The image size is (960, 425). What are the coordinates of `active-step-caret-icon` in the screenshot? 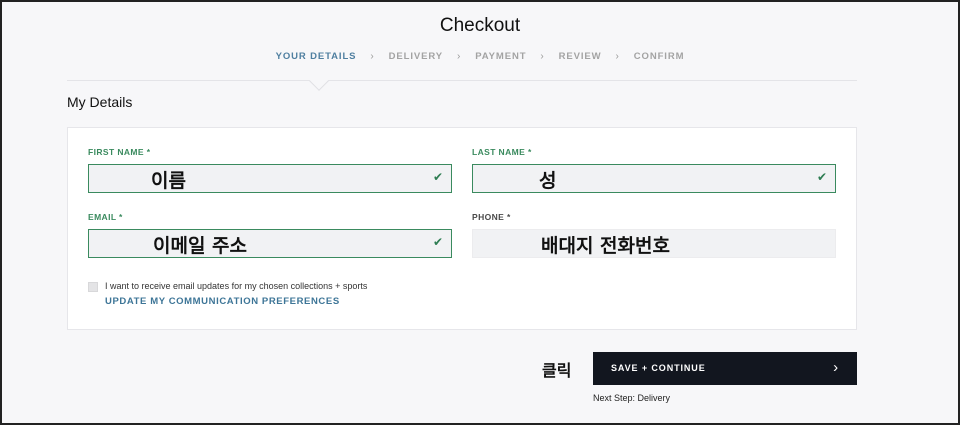 It's located at (319, 81).